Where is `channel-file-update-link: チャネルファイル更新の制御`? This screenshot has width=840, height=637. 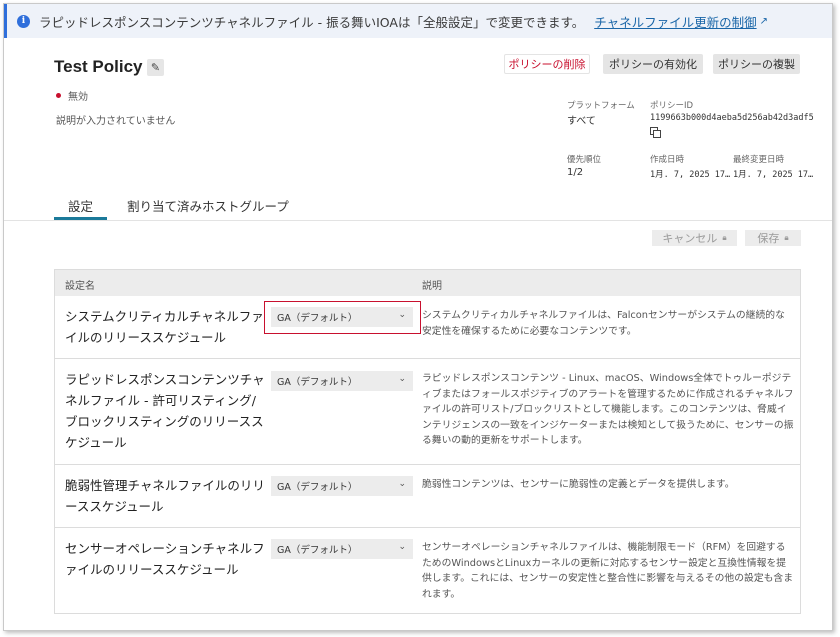
channel-file-update-link: チャネルファイル更新の制御 is located at coordinates (675, 21).